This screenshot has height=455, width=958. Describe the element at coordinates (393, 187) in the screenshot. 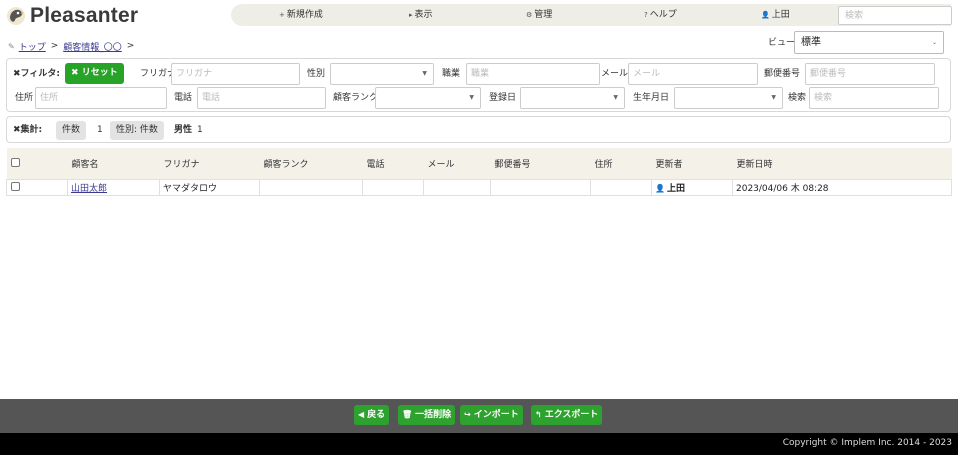

I see `cell-phone` at that location.